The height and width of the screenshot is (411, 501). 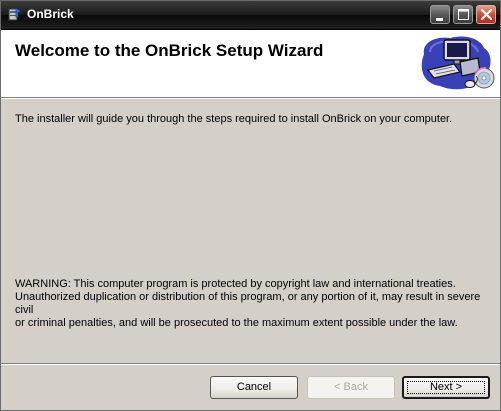 What do you see at coordinates (50, 14) in the screenshot?
I see `window-title: OnBrick` at bounding box center [50, 14].